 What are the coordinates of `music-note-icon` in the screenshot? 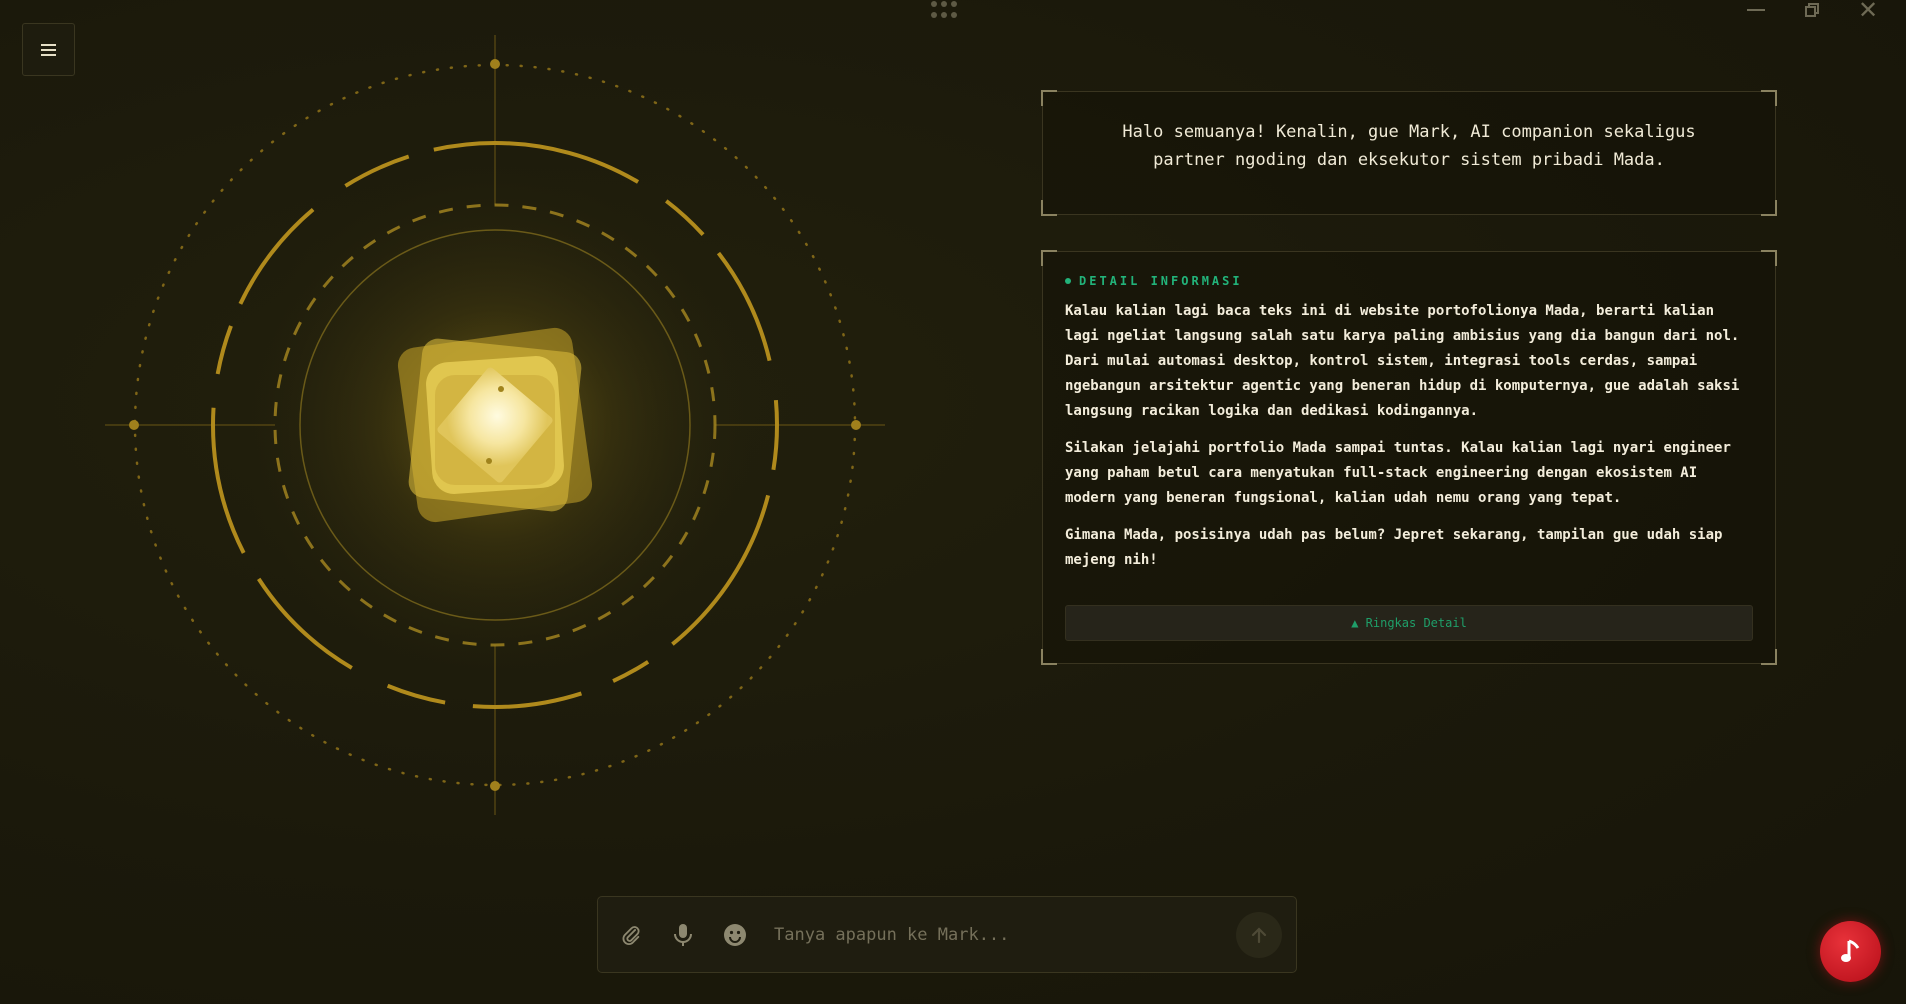 It's located at (1849, 950).